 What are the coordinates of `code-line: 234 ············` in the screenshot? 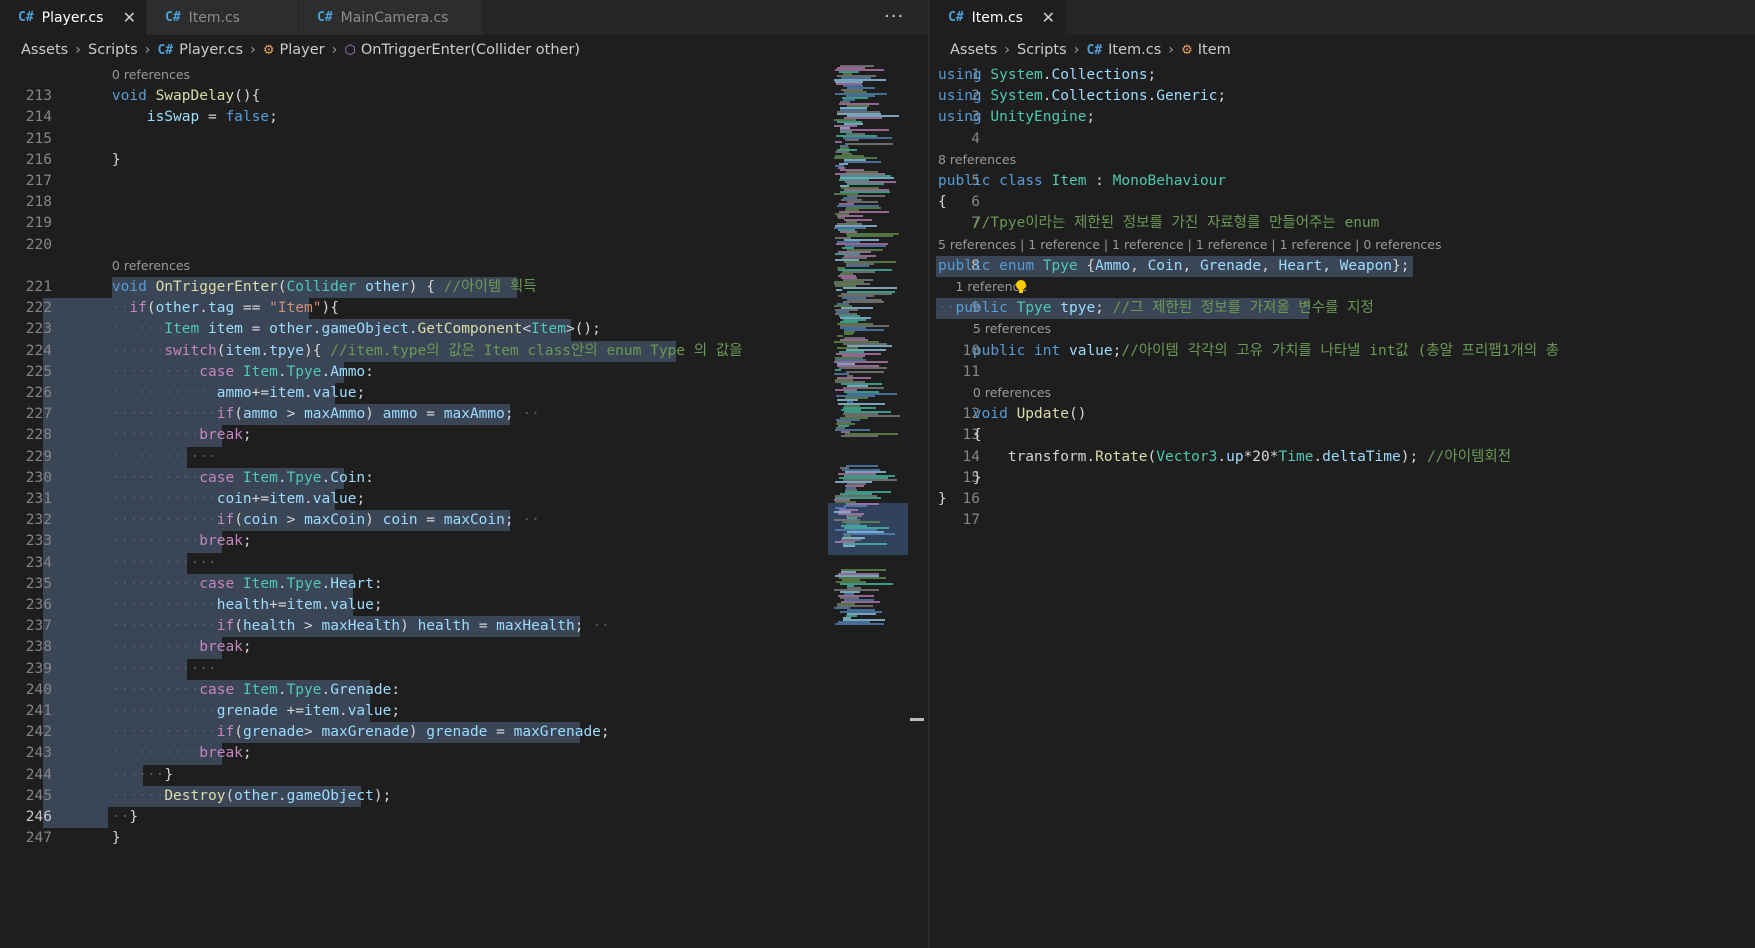 It's located at (464, 563).